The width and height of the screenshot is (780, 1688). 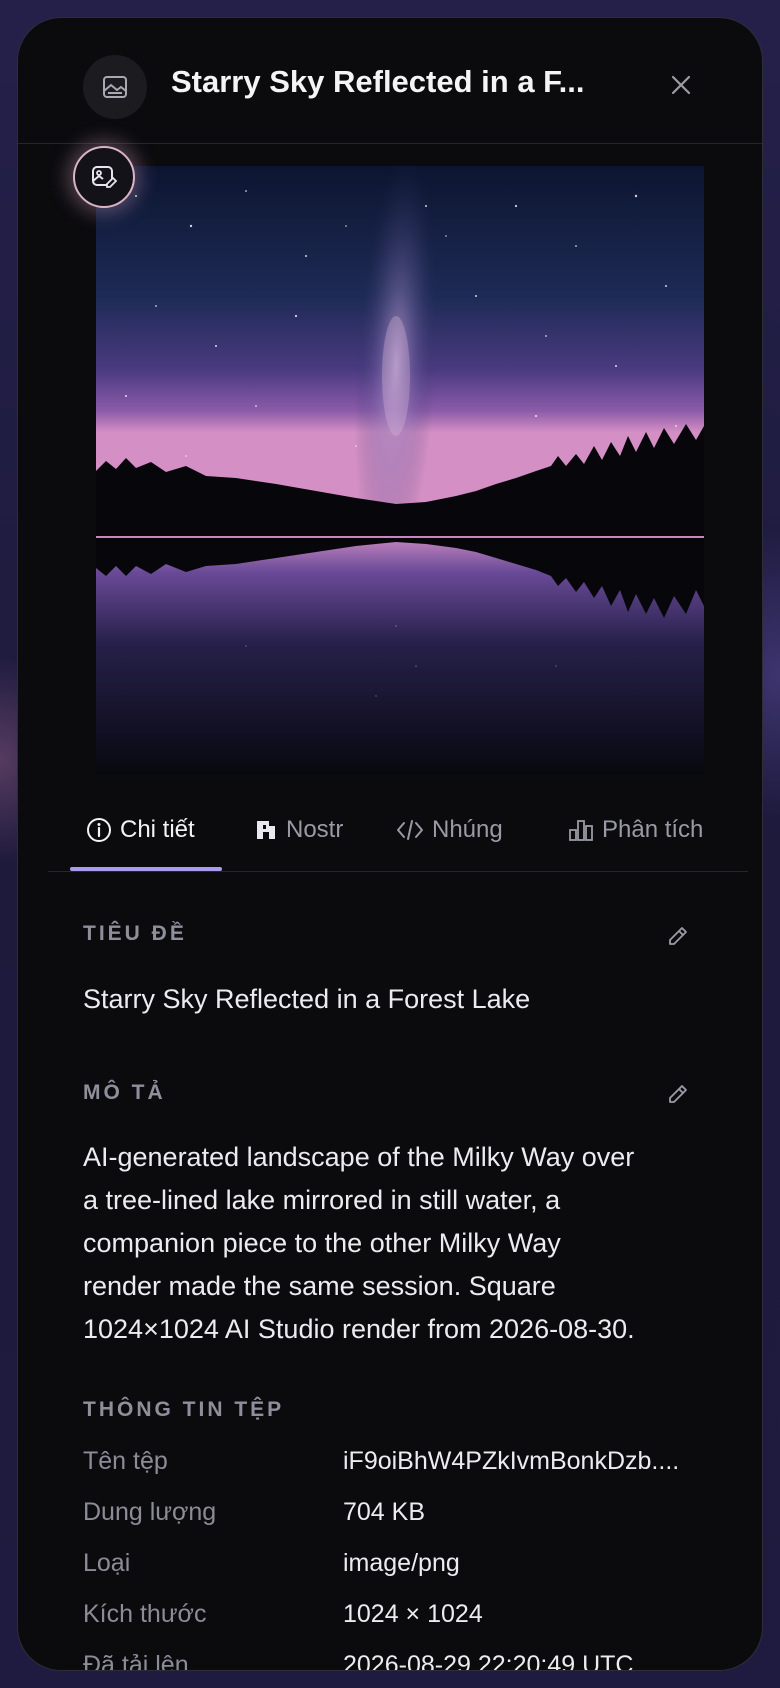 What do you see at coordinates (653, 829) in the screenshot?
I see `tab-analytics-label: Phân tích` at bounding box center [653, 829].